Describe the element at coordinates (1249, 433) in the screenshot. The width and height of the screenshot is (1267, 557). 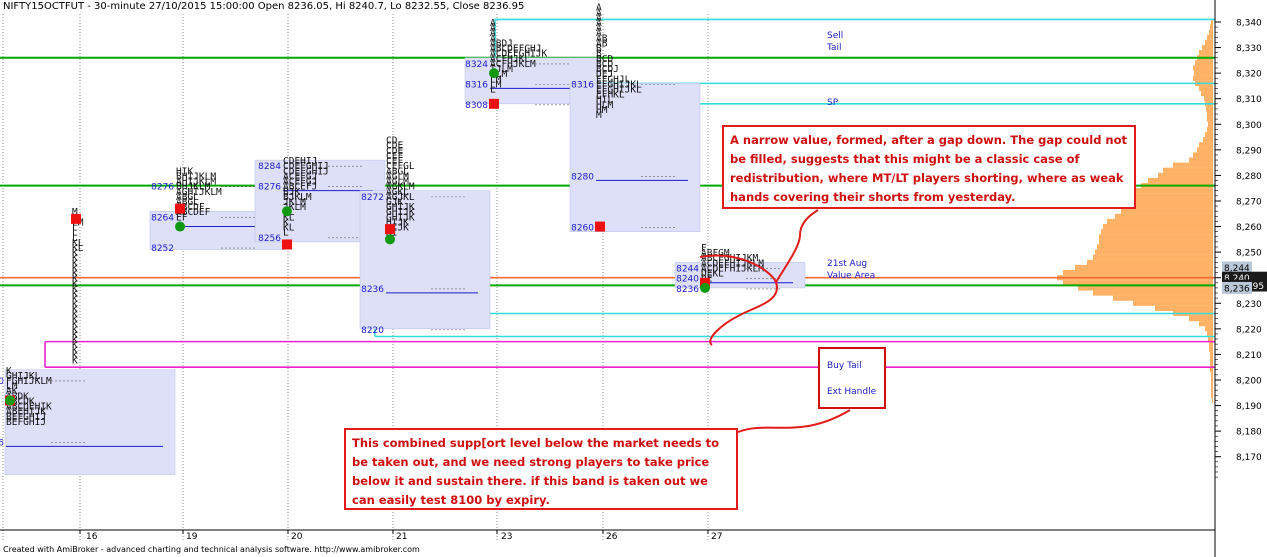
I see `price-tick-label: 8,180` at that location.